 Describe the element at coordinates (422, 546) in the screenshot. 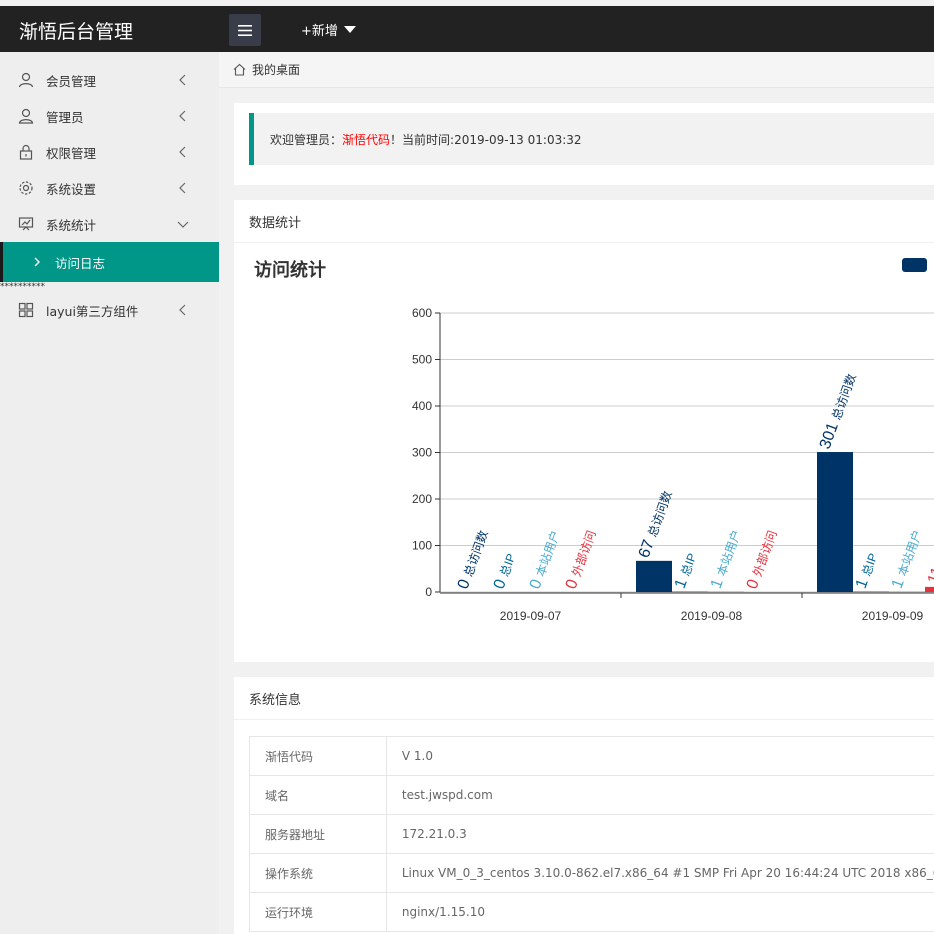

I see `y-tick-label: 100` at that location.